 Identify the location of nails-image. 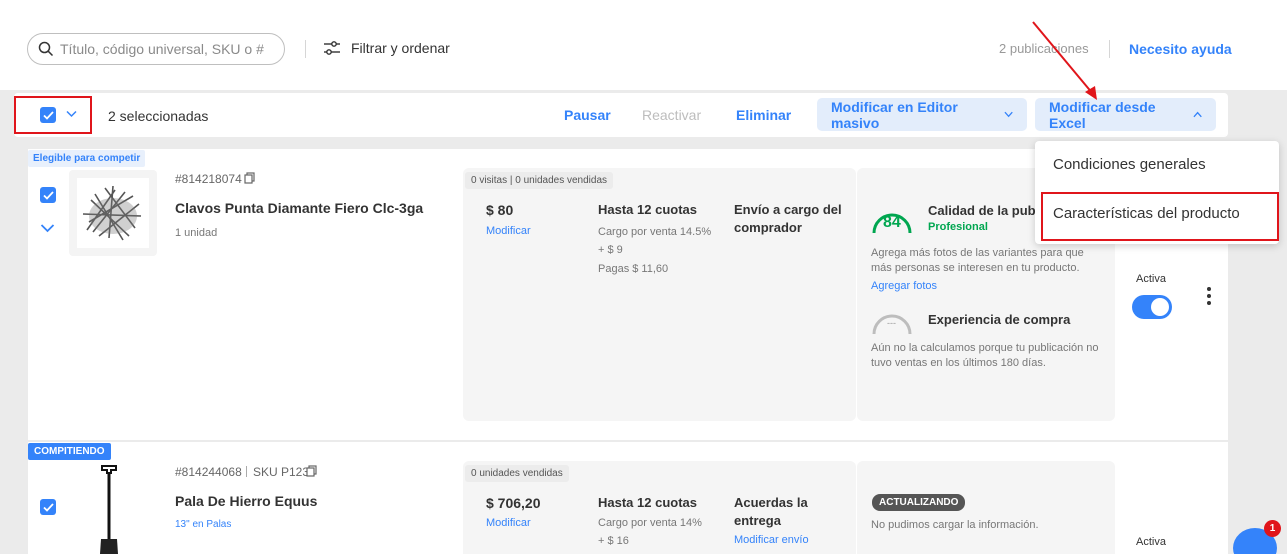
(113, 213).